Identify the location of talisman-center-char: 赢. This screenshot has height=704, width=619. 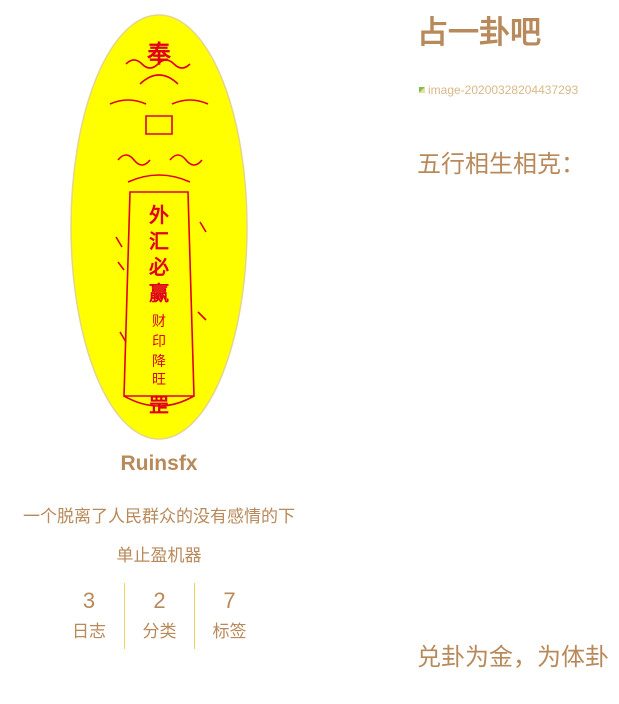
(159, 293).